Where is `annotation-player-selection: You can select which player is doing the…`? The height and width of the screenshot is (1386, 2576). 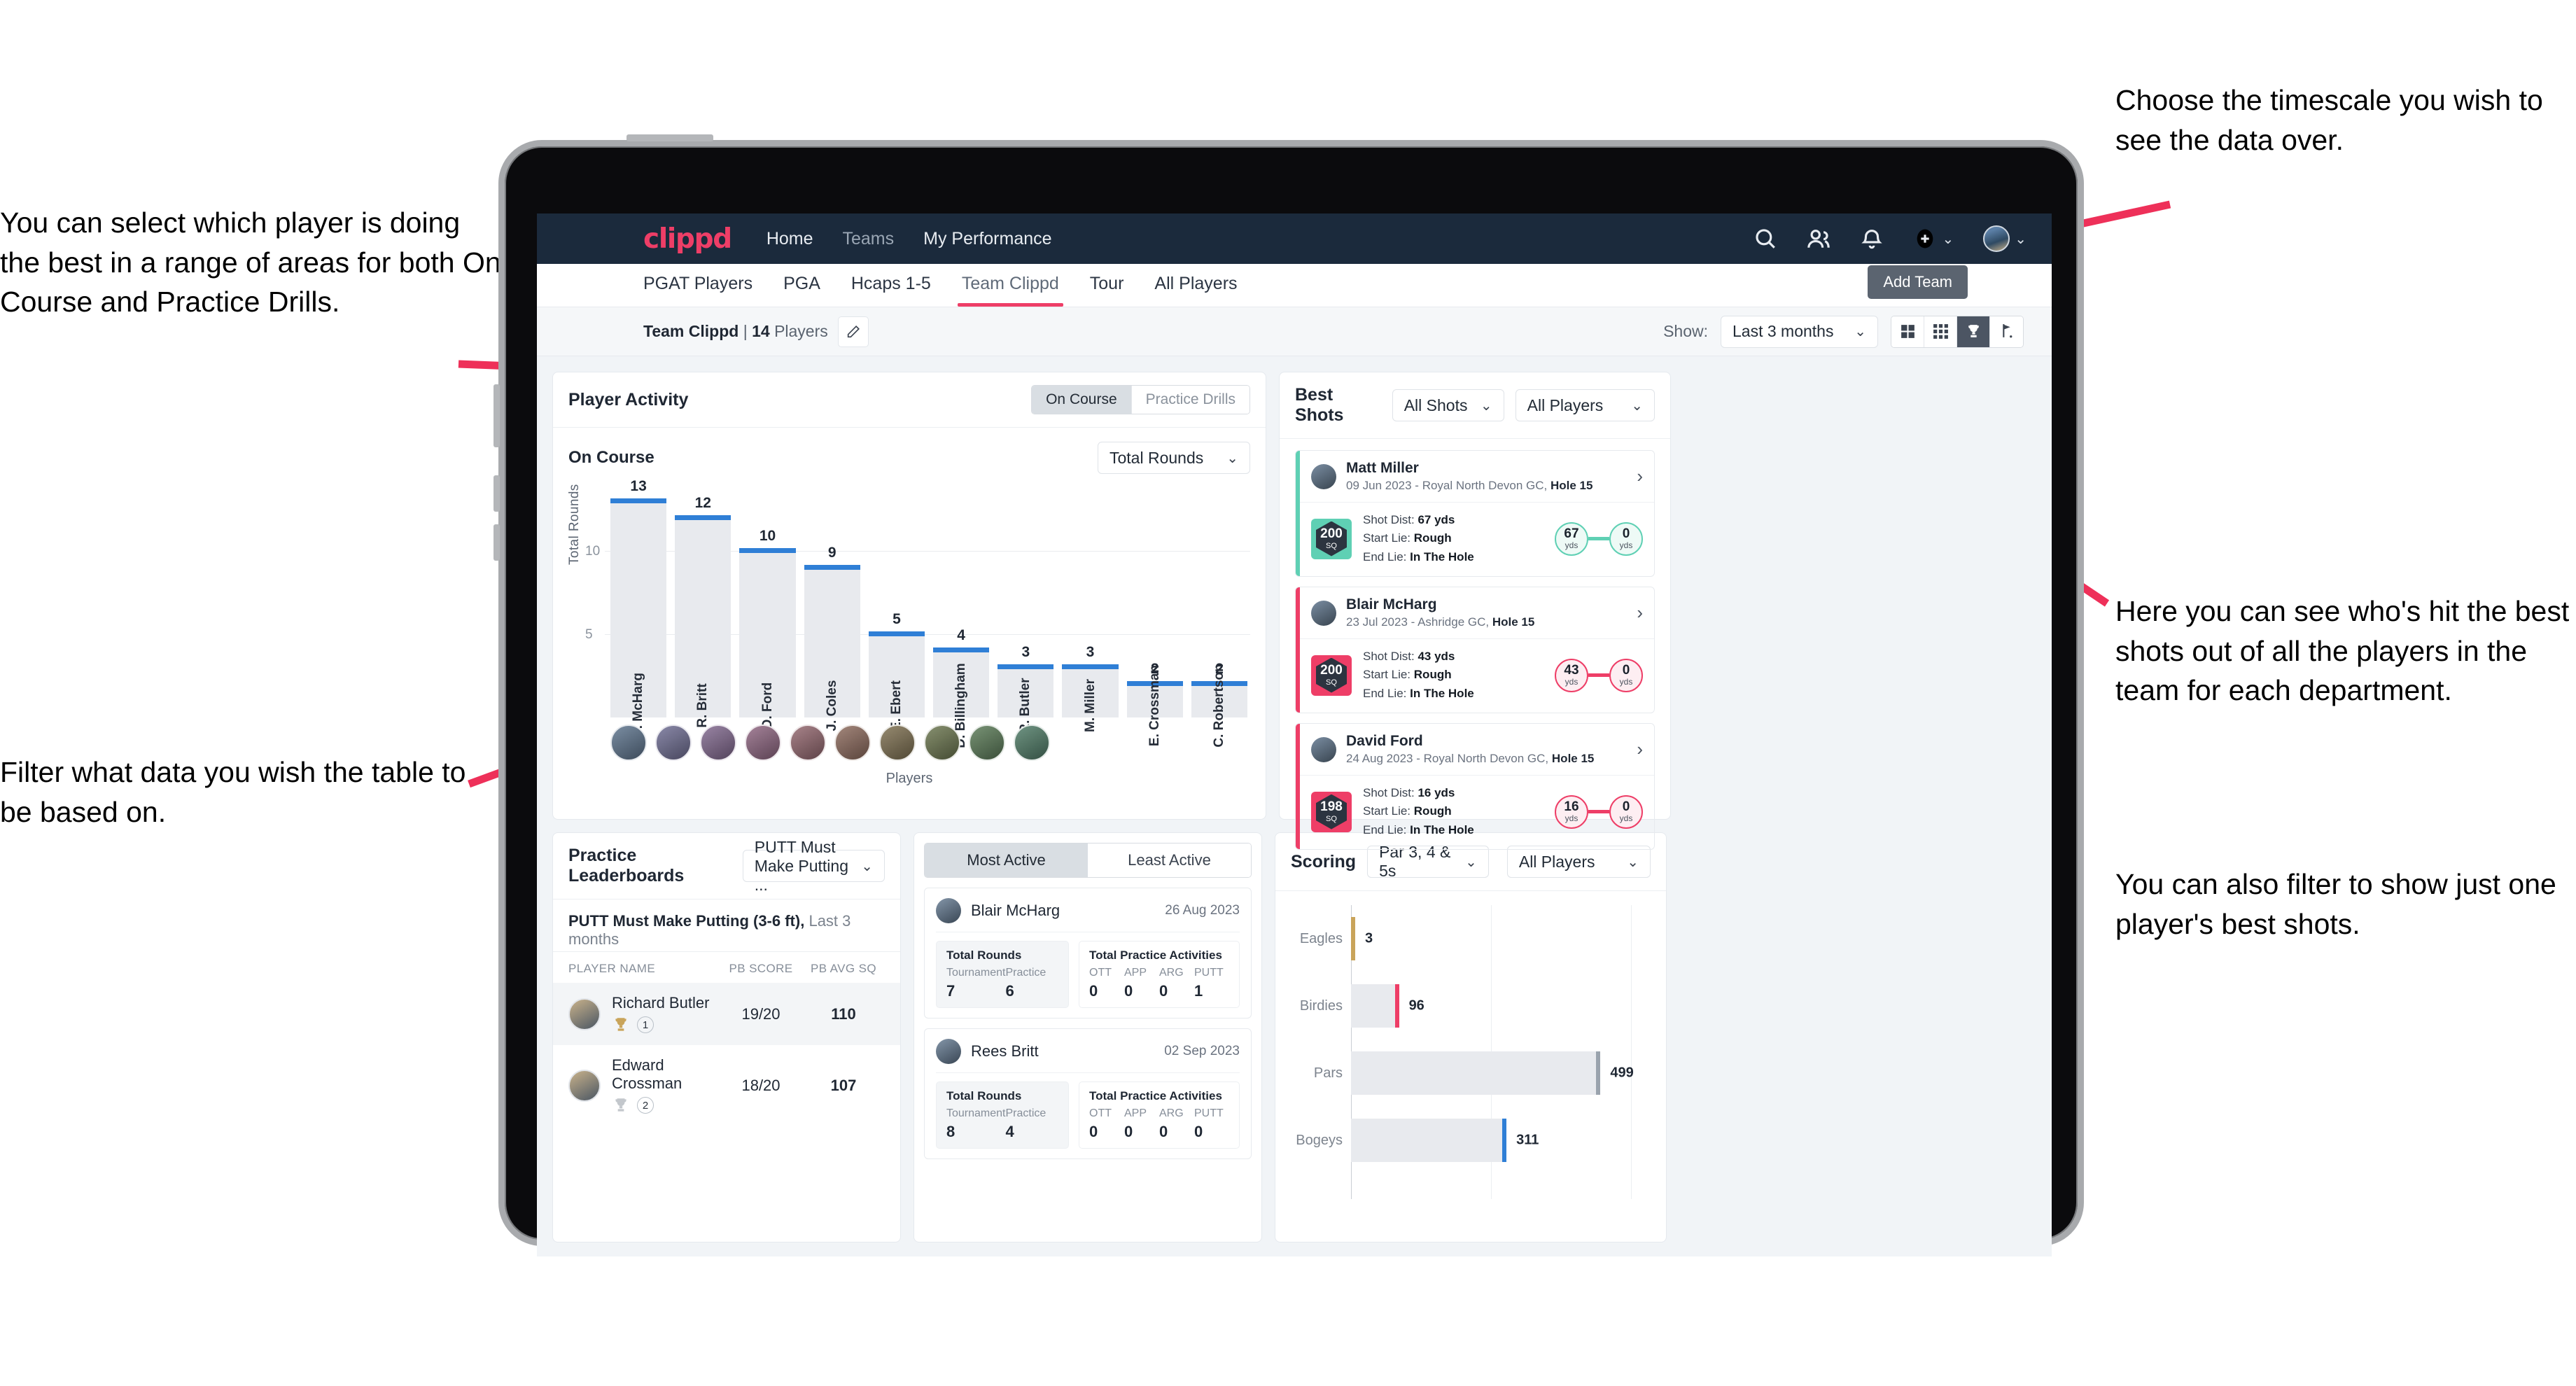
annotation-player-selection: You can select which player is doing the… is located at coordinates (250, 262).